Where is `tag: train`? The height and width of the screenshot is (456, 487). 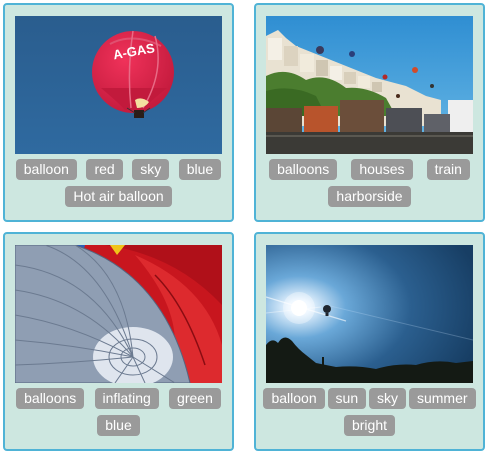
tag: train is located at coordinates (448, 169).